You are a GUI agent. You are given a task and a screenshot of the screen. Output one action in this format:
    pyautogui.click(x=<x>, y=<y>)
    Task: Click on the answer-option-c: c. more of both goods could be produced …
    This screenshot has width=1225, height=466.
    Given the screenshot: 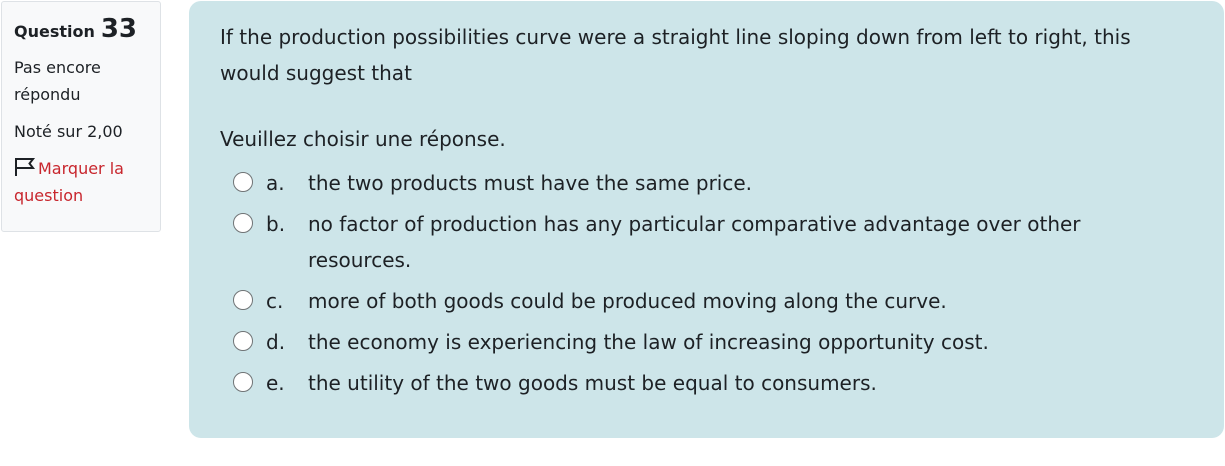 What is the action you would take?
    pyautogui.click(x=704, y=301)
    